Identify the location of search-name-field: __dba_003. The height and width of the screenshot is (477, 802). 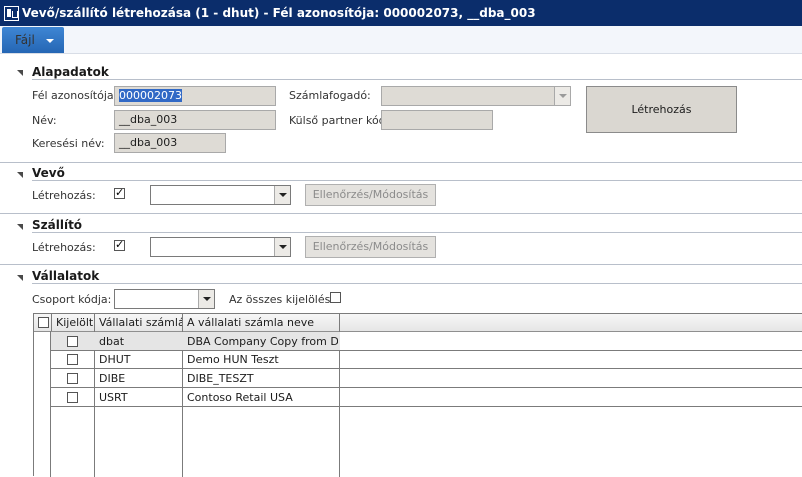
(170, 143).